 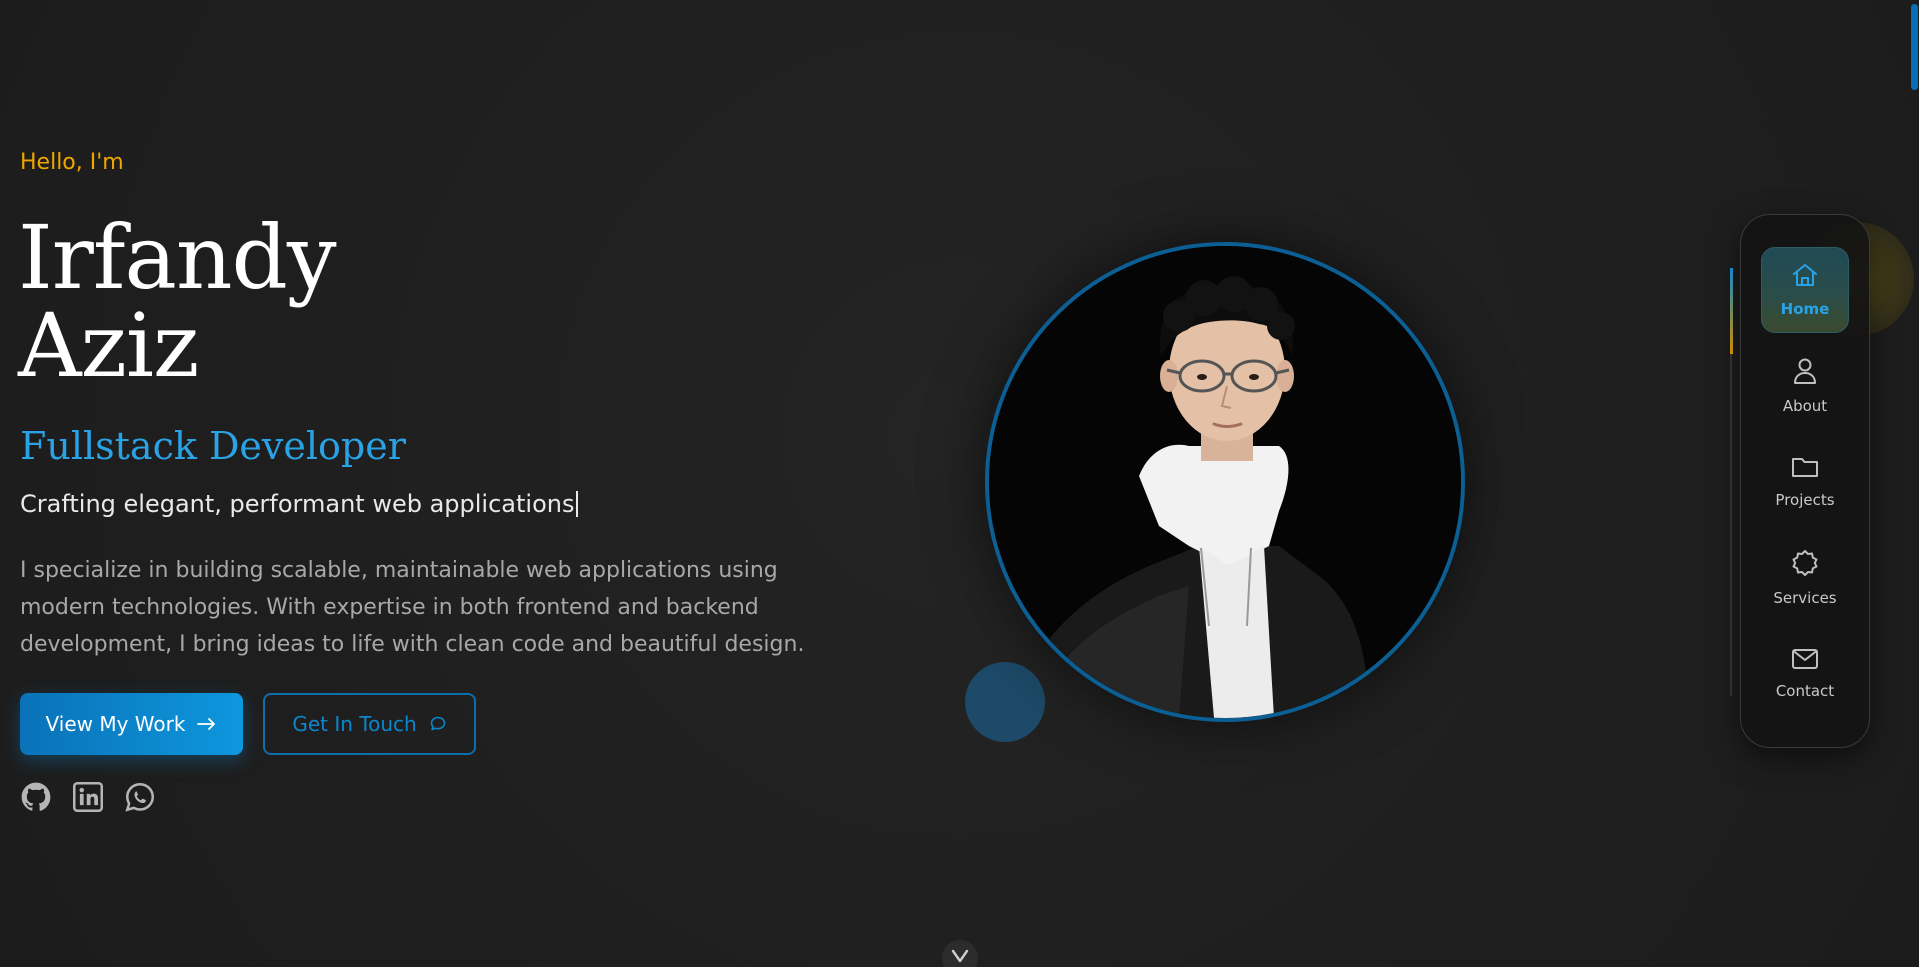 I want to click on nav-item-about: About, so click(x=1805, y=386).